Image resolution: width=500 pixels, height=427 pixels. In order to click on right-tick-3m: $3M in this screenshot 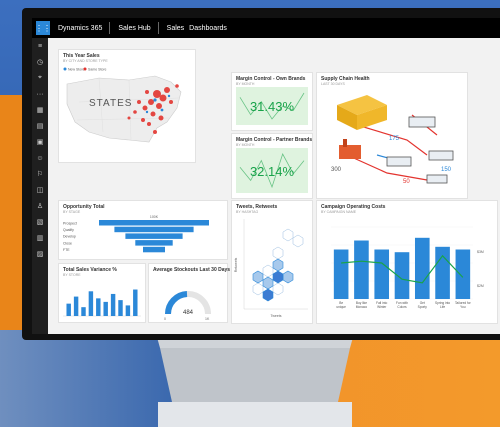, I will do `click(480, 252)`.